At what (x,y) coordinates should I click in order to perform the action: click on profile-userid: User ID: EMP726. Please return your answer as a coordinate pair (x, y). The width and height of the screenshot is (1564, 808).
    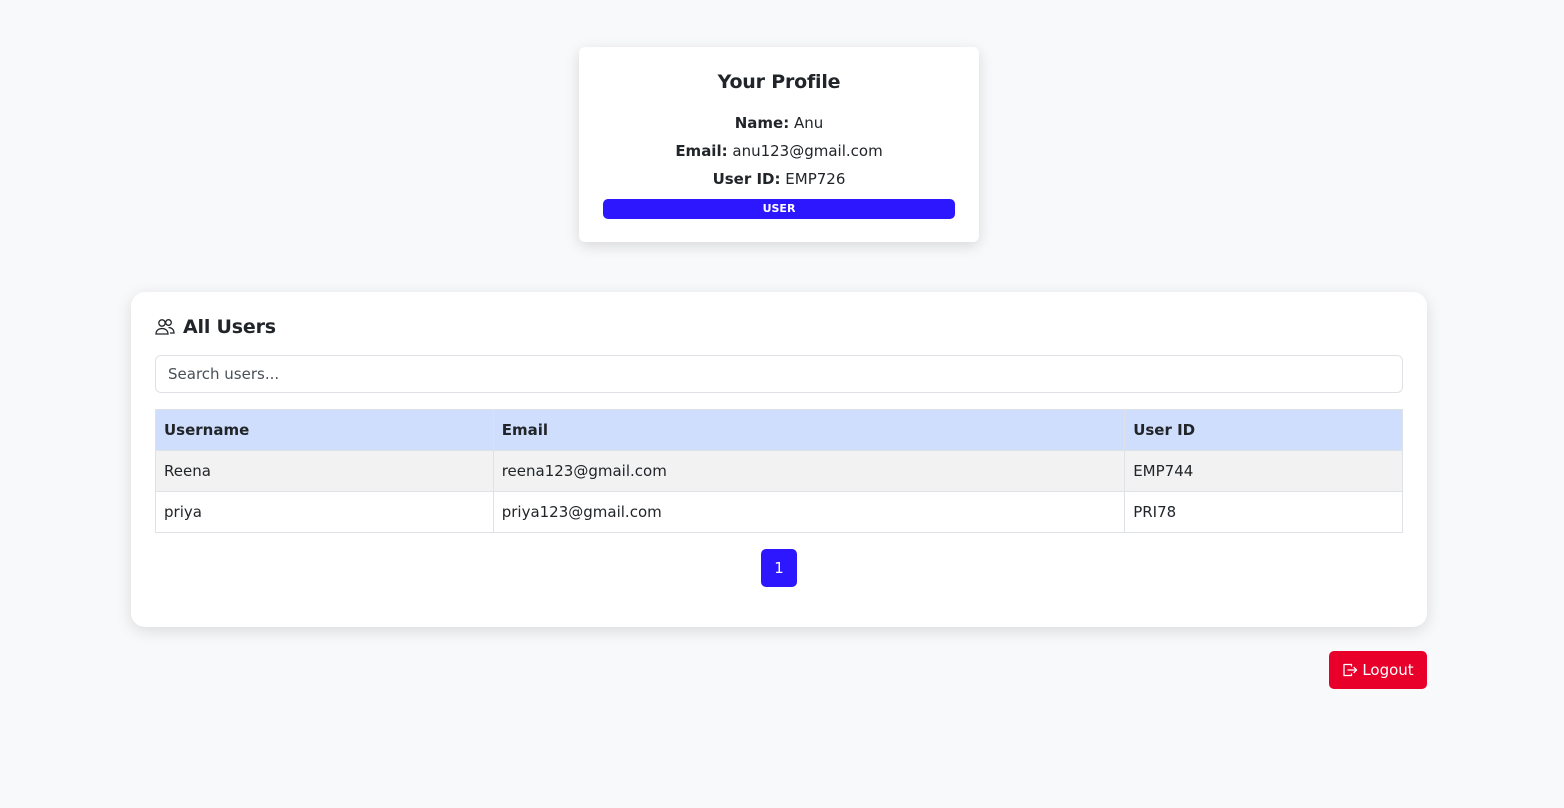
    Looking at the image, I should click on (779, 179).